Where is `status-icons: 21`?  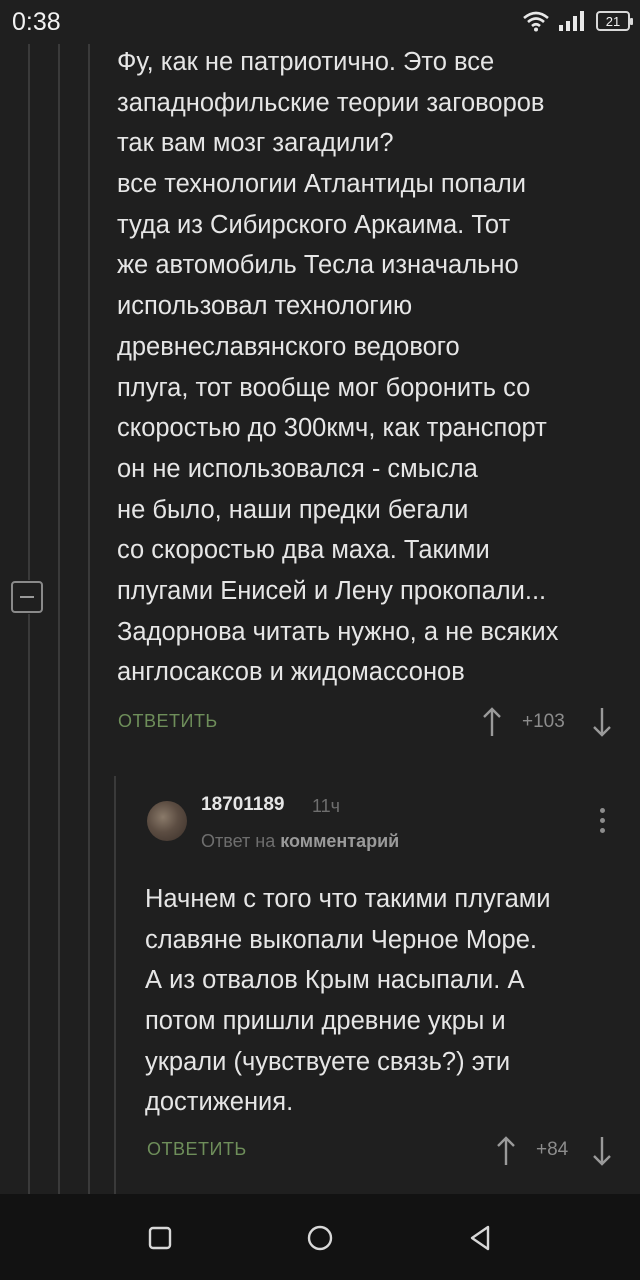 status-icons: 21 is located at coordinates (577, 21).